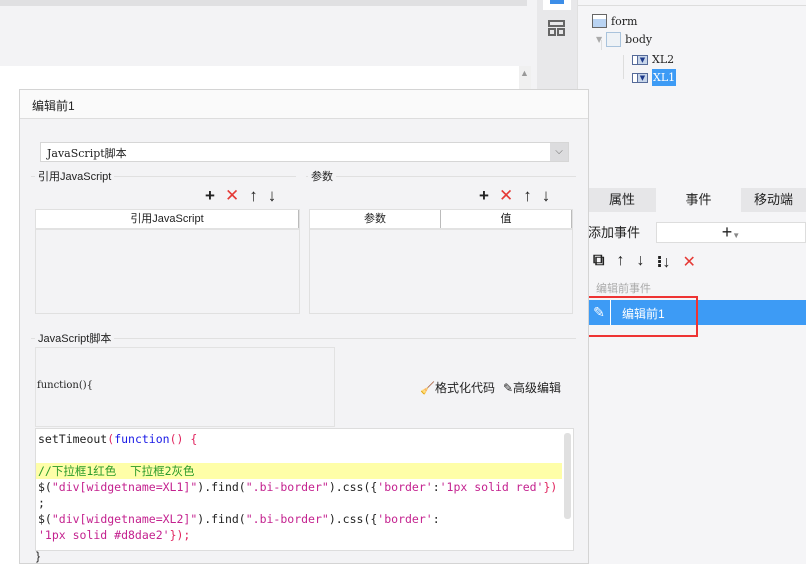  I want to click on copy-icon: ⧉, so click(598, 262).